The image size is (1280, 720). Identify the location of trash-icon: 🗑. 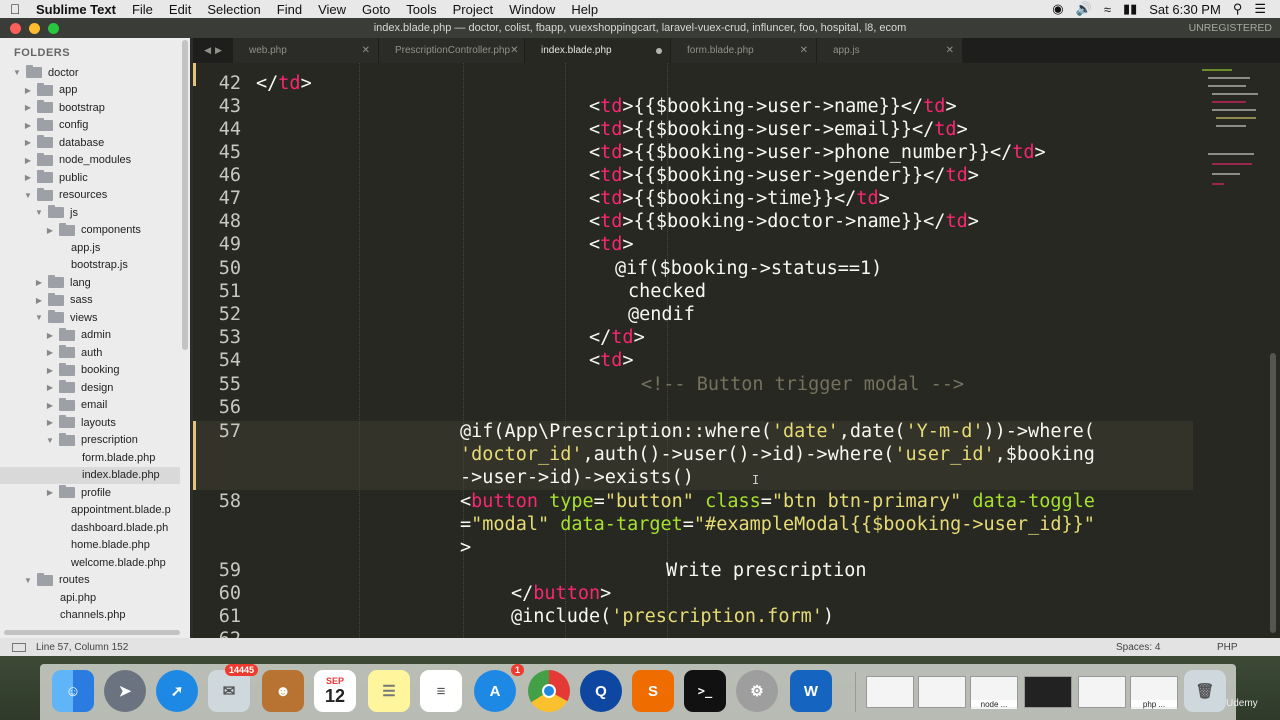
(1205, 691).